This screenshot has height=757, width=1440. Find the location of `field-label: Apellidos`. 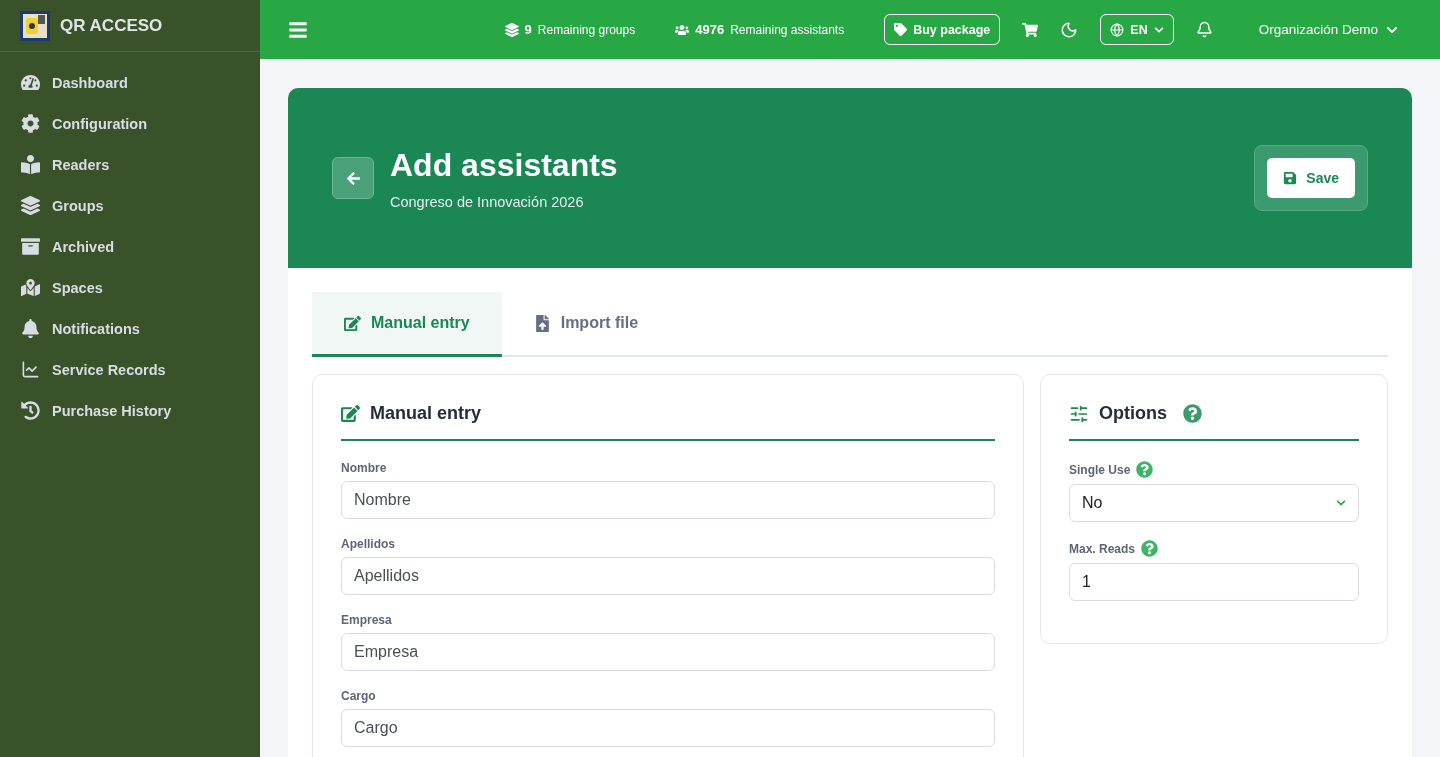

field-label: Apellidos is located at coordinates (368, 544).